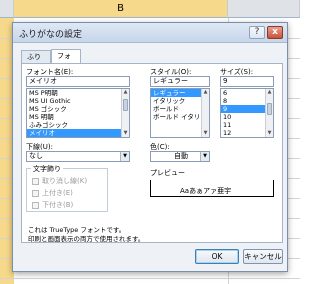  Describe the element at coordinates (78, 133) in the screenshot. I see `list-item-selected: メイリオ` at that location.